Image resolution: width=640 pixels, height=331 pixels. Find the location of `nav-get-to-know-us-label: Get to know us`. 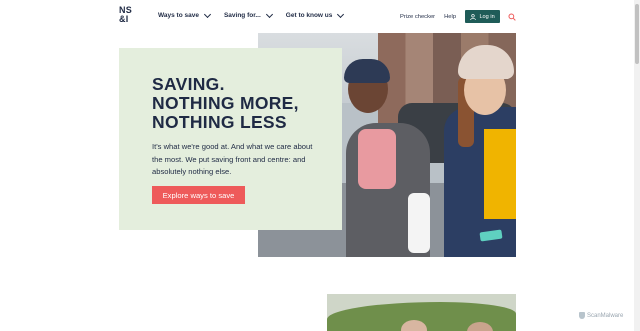

nav-get-to-know-us-label: Get to know us is located at coordinates (309, 15).